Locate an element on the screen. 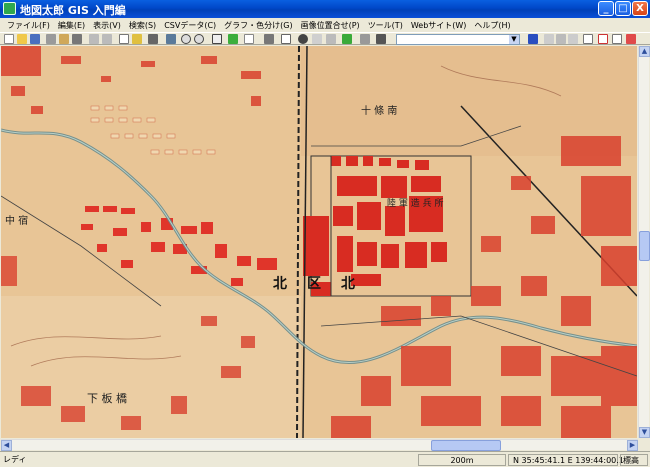  grid-icon is located at coordinates (381, 39).